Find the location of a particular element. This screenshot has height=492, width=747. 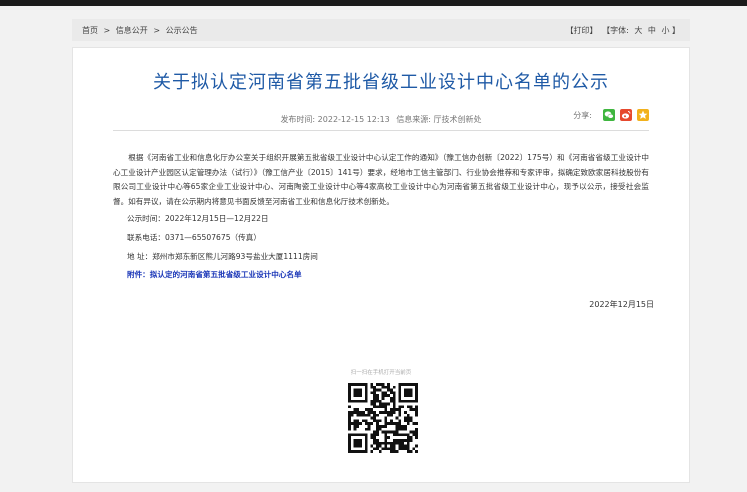

font-medium-button: 中 is located at coordinates (652, 30).